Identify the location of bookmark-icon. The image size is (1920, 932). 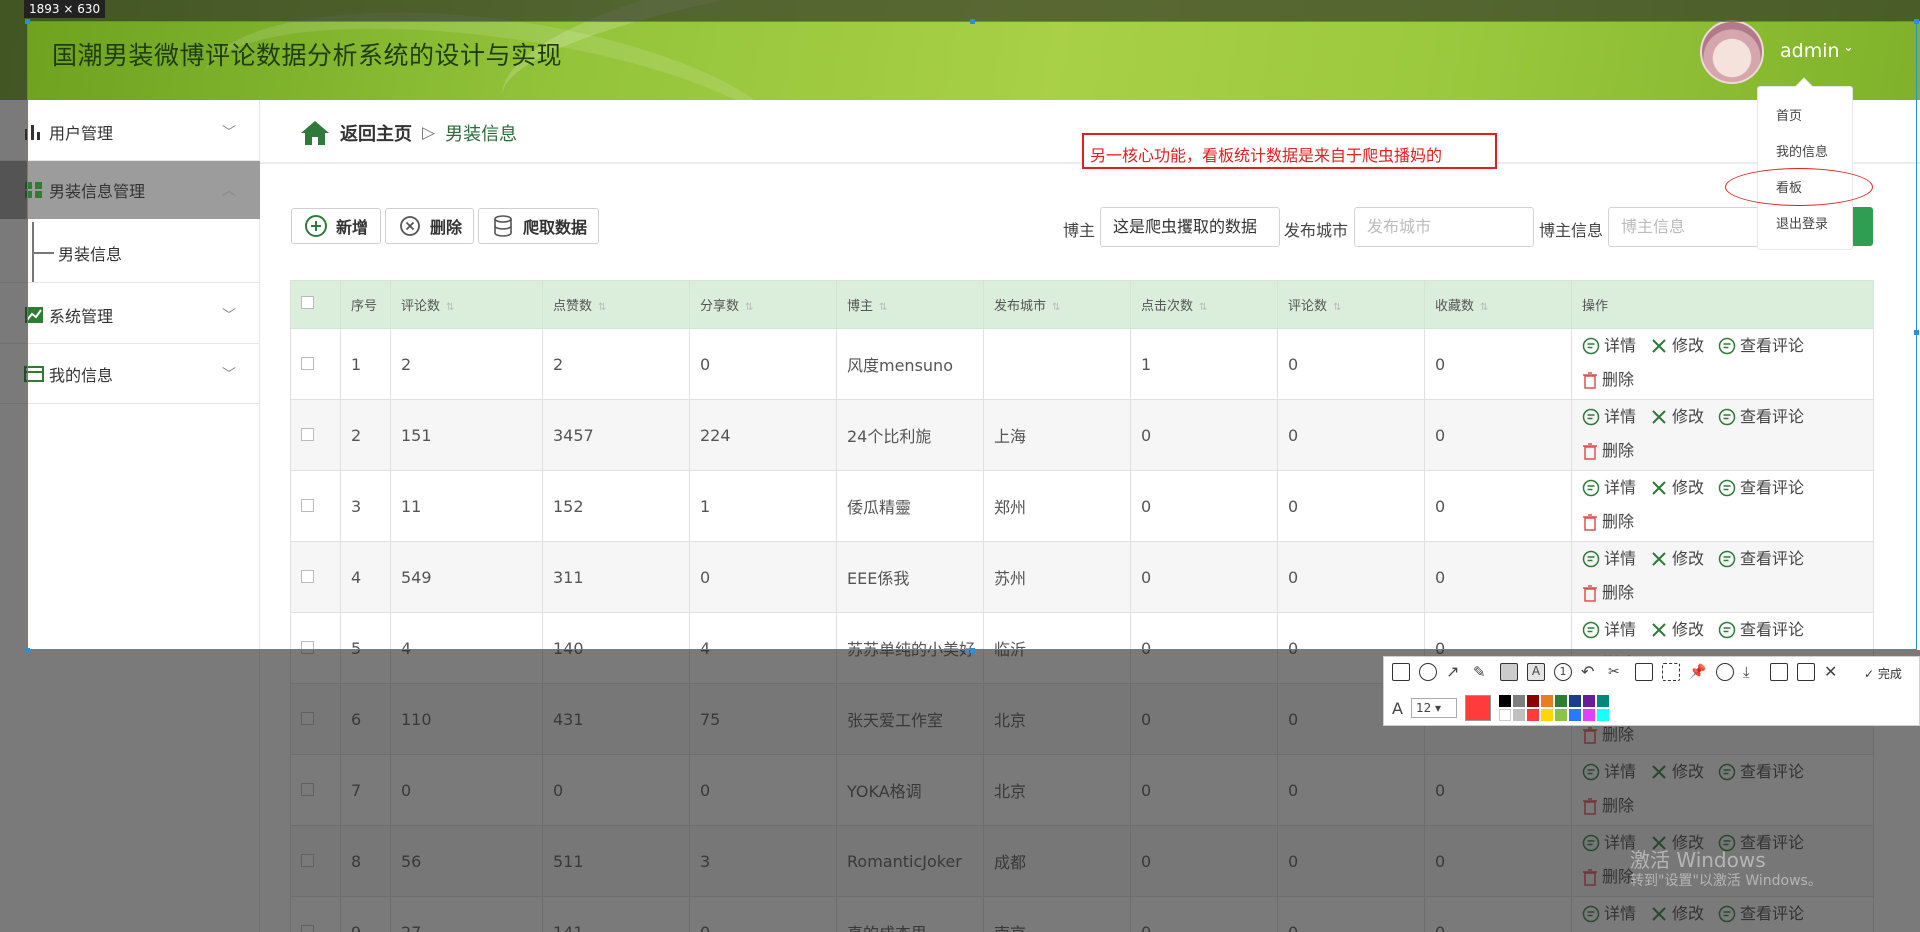
(1806, 672).